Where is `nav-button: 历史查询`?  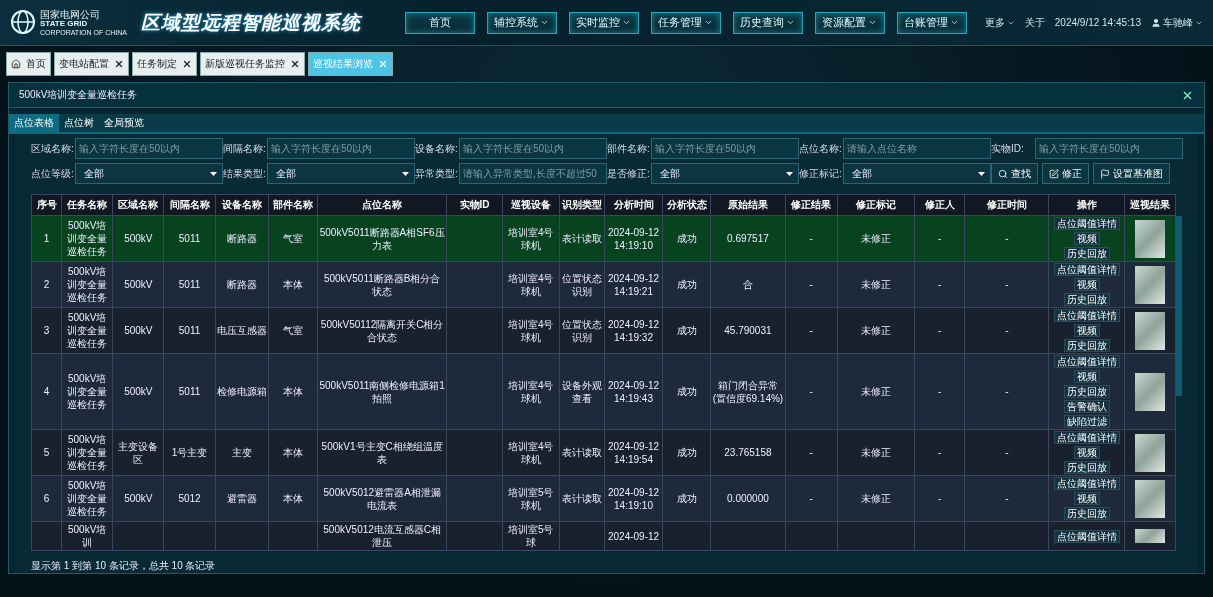
nav-button: 历史查询 is located at coordinates (768, 22).